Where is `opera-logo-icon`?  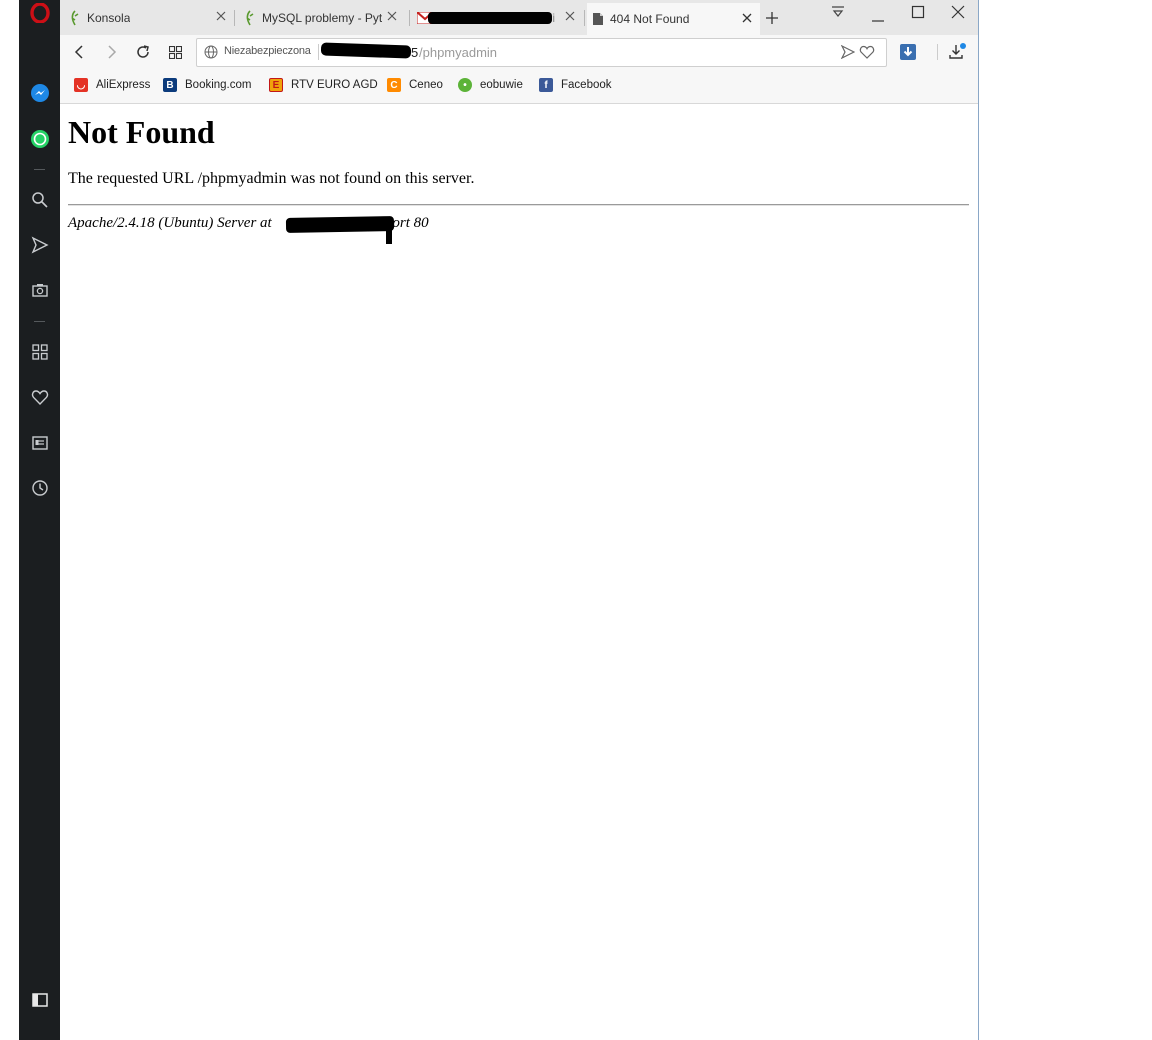
opera-logo-icon is located at coordinates (39, 13).